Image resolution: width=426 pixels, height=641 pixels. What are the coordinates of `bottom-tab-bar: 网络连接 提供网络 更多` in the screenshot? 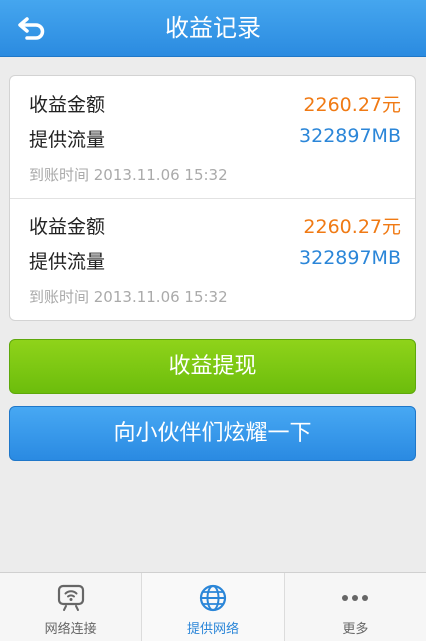 It's located at (213, 606).